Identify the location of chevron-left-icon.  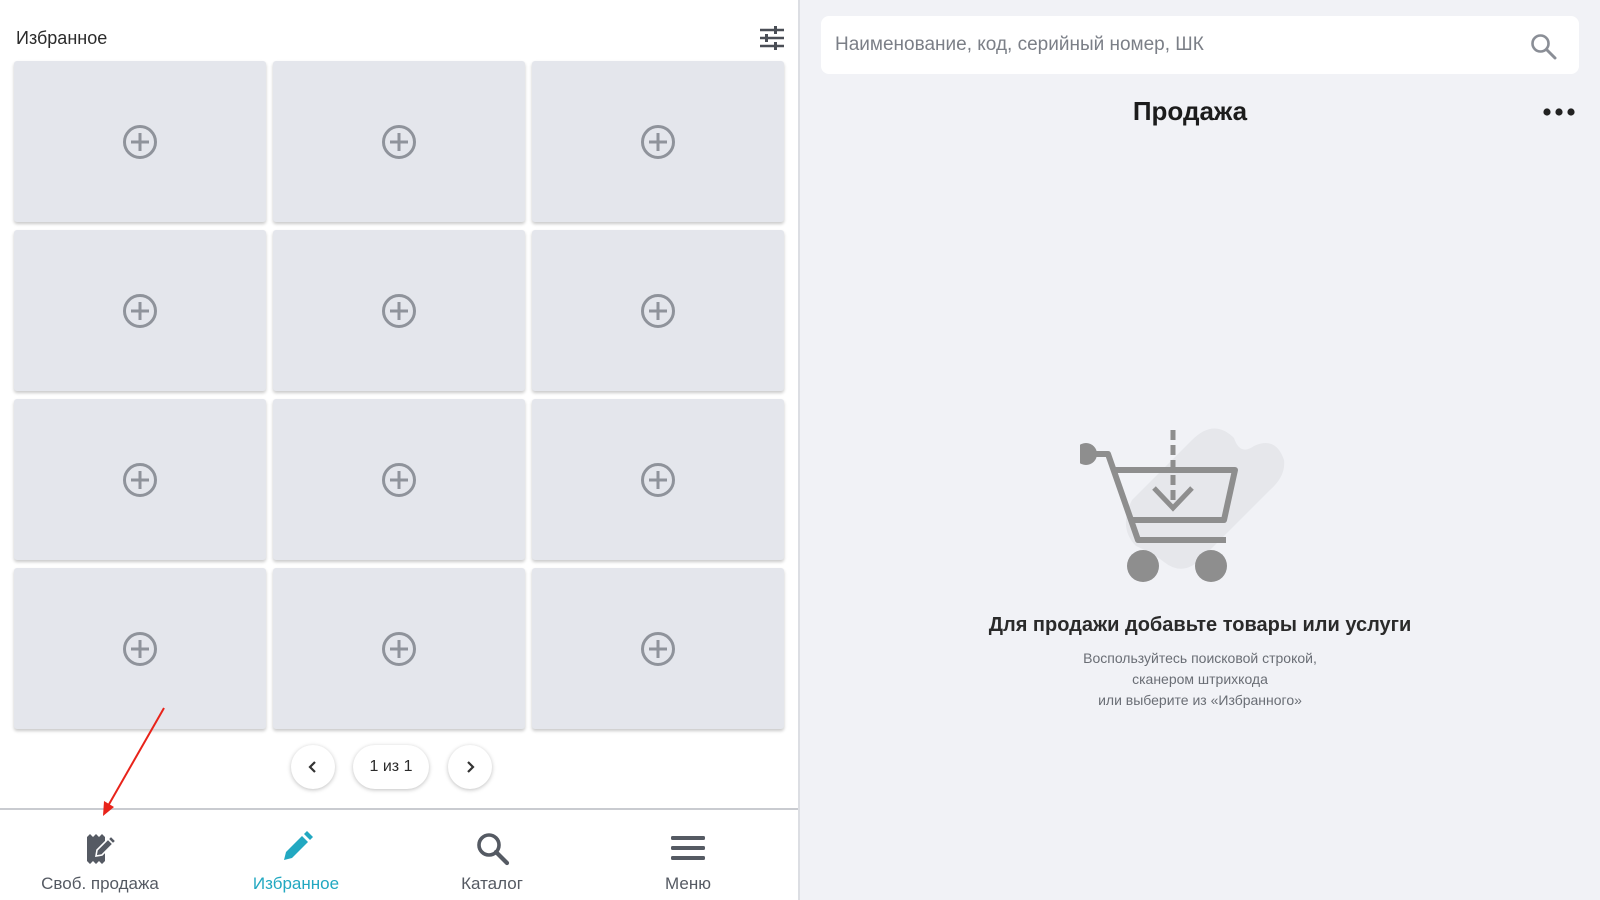
(312, 767).